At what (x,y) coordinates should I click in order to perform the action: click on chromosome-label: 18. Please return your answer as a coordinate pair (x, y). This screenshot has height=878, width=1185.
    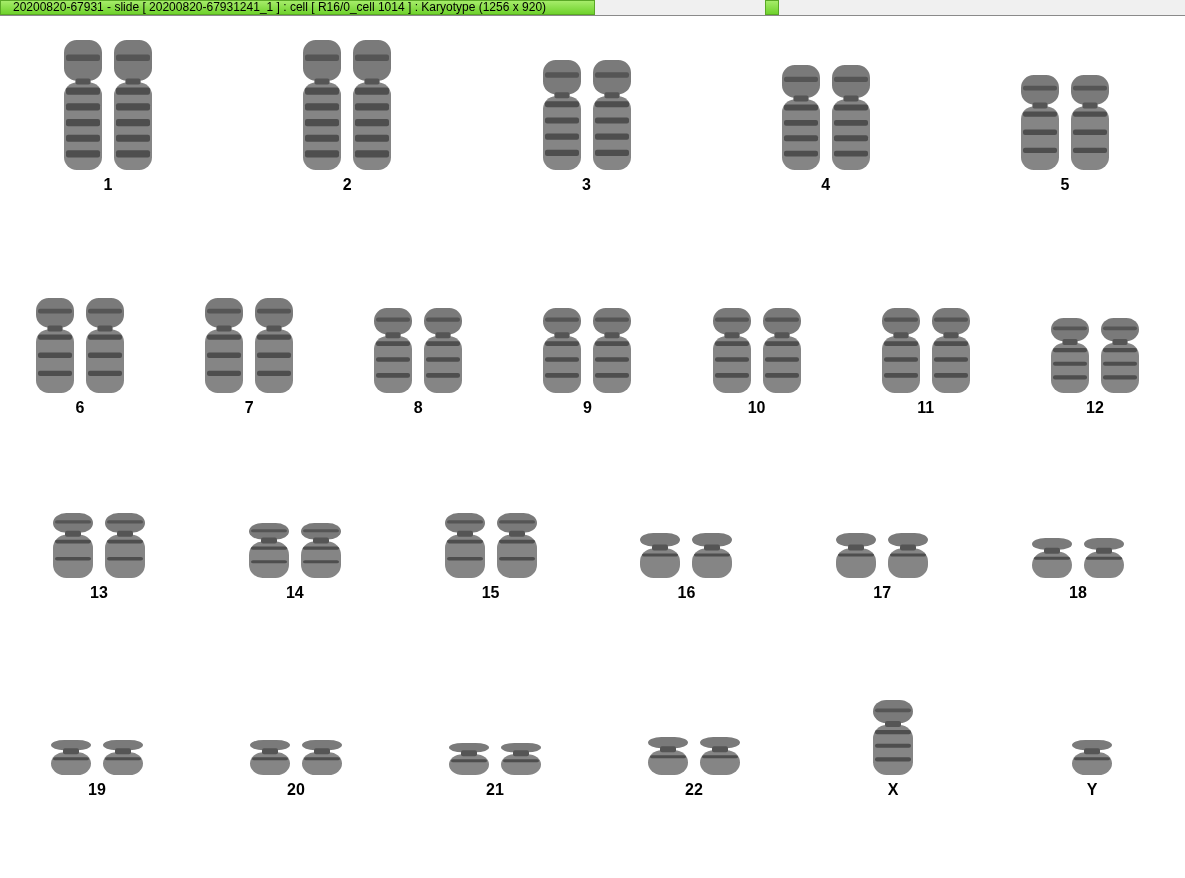
    Looking at the image, I should click on (1078, 593).